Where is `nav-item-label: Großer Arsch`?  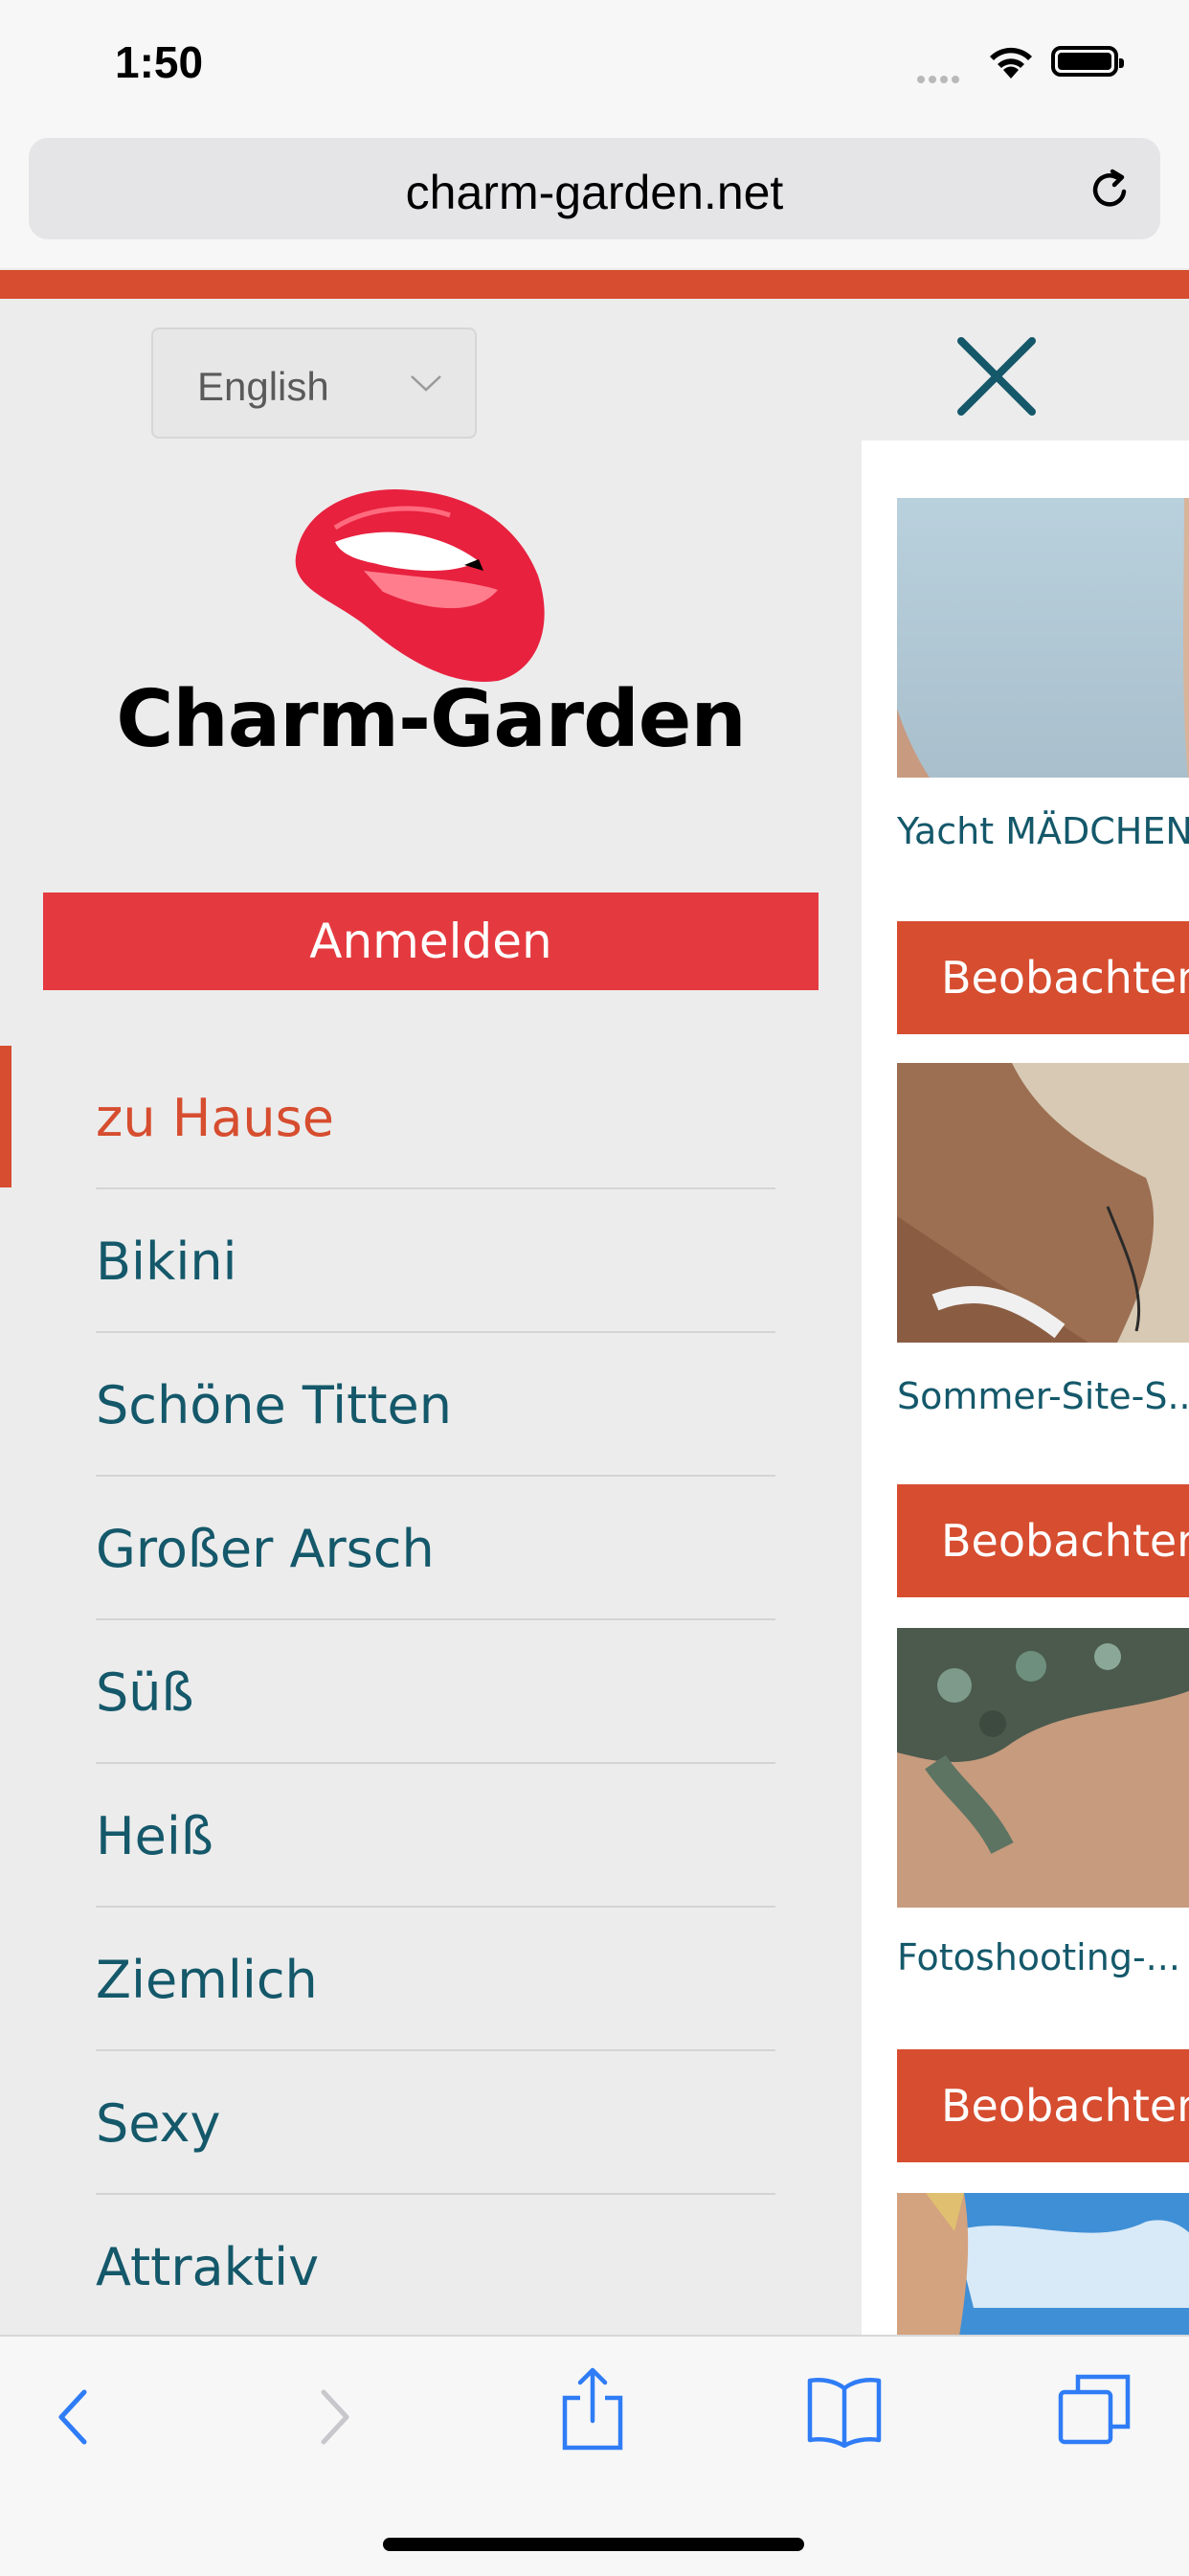 nav-item-label: Großer Arsch is located at coordinates (265, 1549).